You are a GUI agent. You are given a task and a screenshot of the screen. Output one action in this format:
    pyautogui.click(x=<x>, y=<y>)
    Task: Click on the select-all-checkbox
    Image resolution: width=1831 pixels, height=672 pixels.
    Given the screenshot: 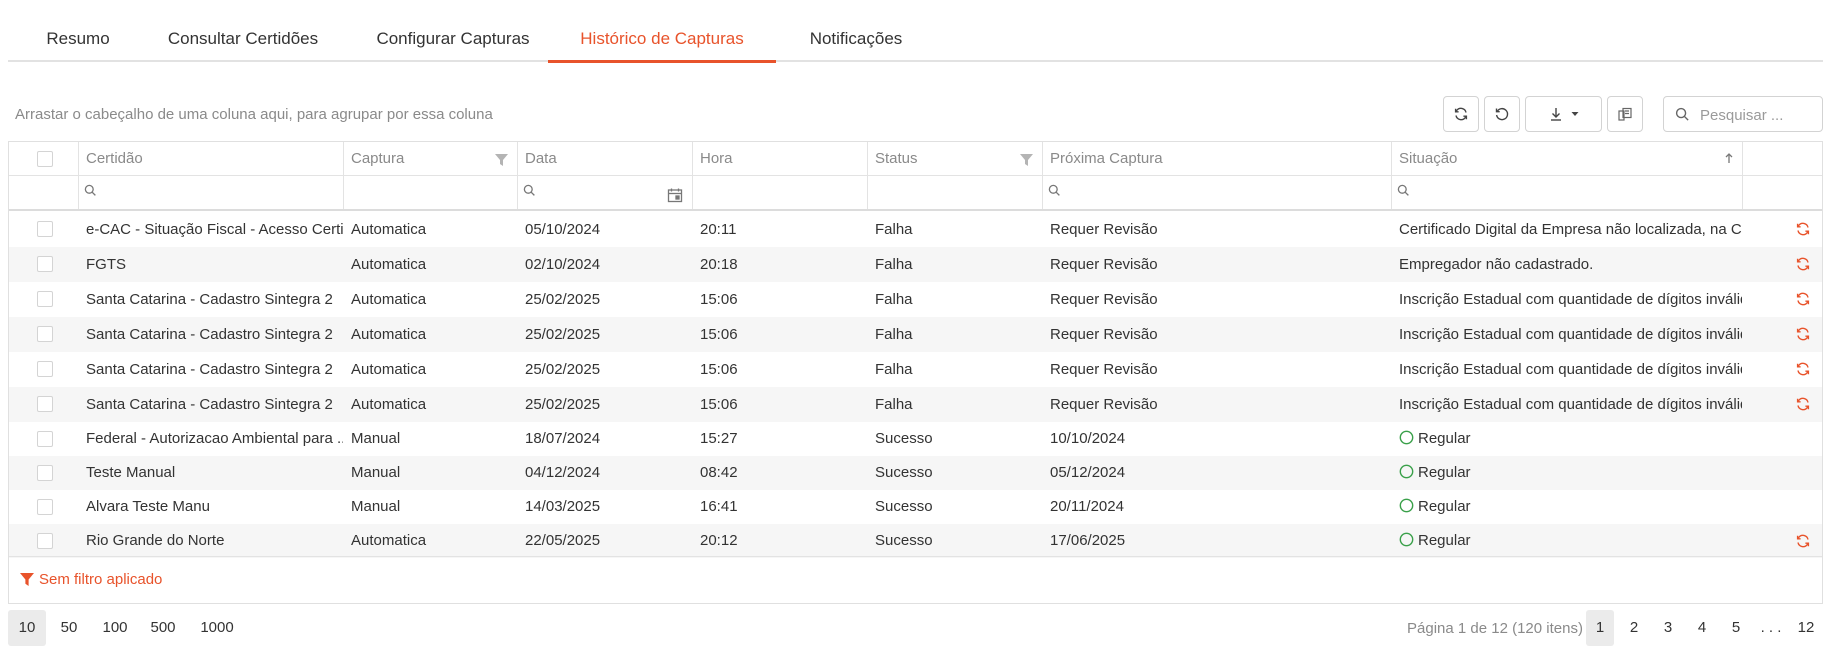 What is the action you would take?
    pyautogui.click(x=45, y=159)
    